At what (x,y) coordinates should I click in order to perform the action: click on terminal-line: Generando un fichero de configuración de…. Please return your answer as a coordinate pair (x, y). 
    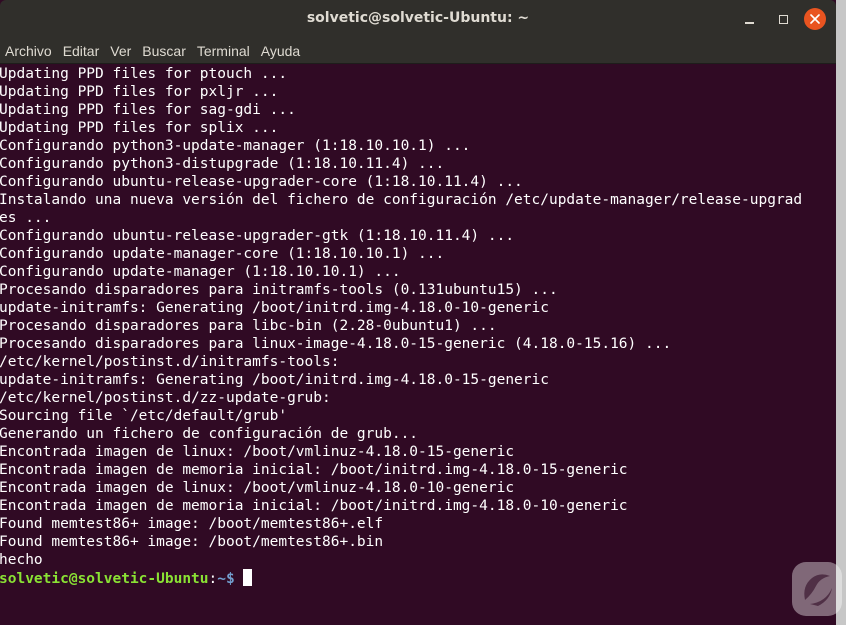
    Looking at the image, I should click on (209, 434).